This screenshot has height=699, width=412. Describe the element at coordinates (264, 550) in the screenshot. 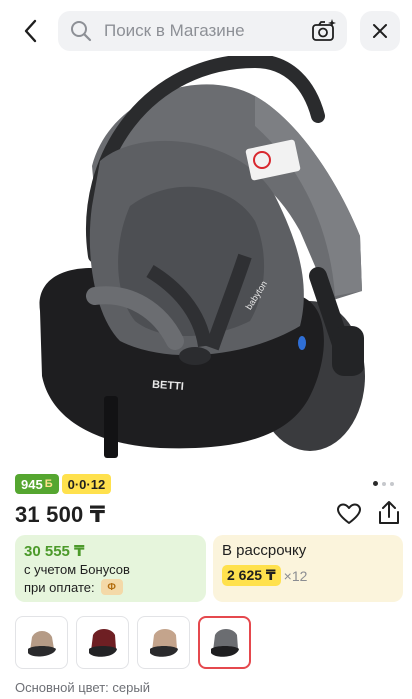

I see `installment-title: В рассрочку` at that location.